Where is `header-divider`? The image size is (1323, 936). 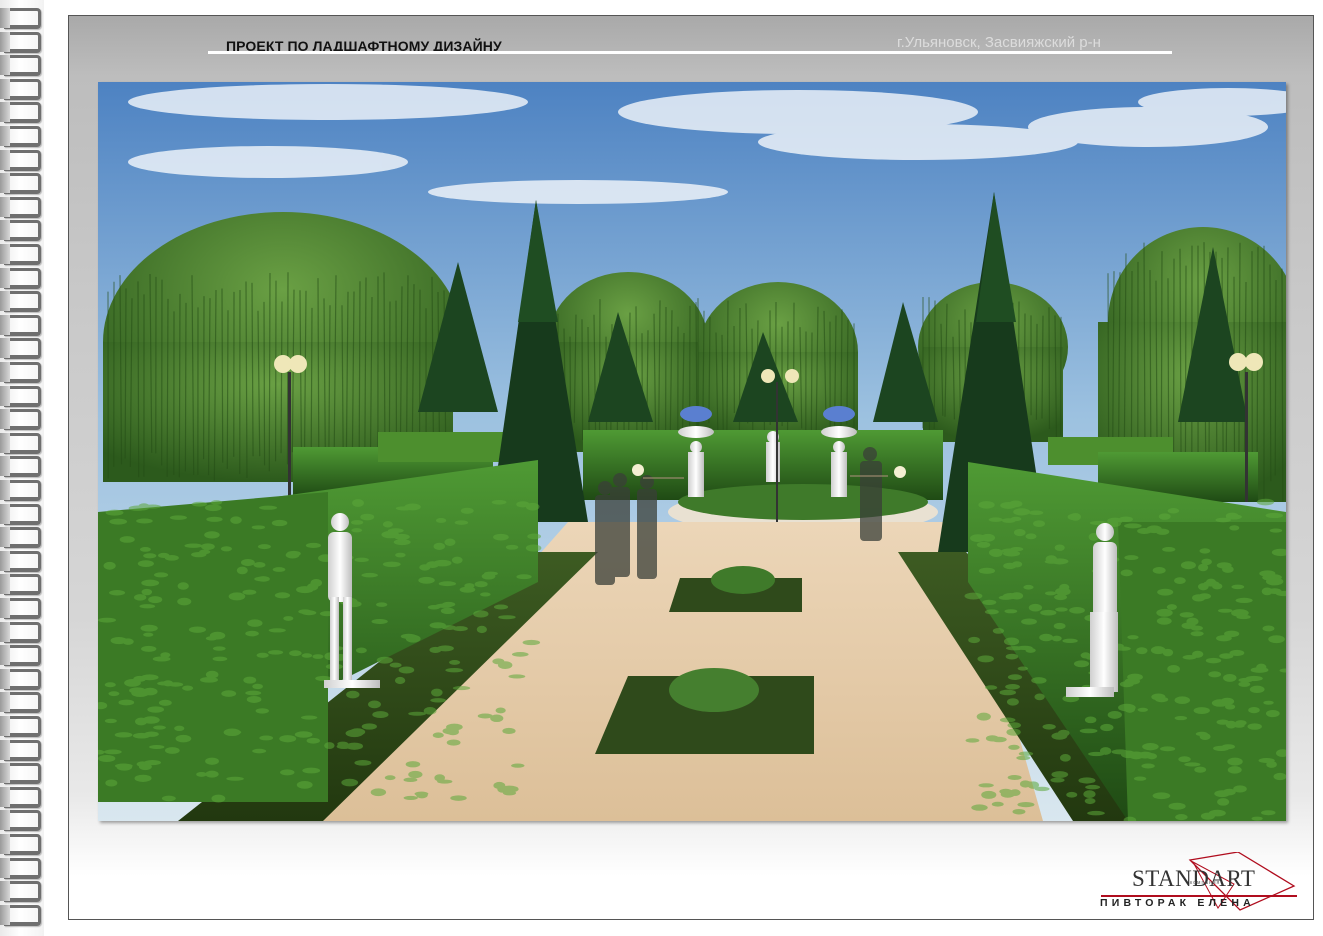
header-divider is located at coordinates (690, 52).